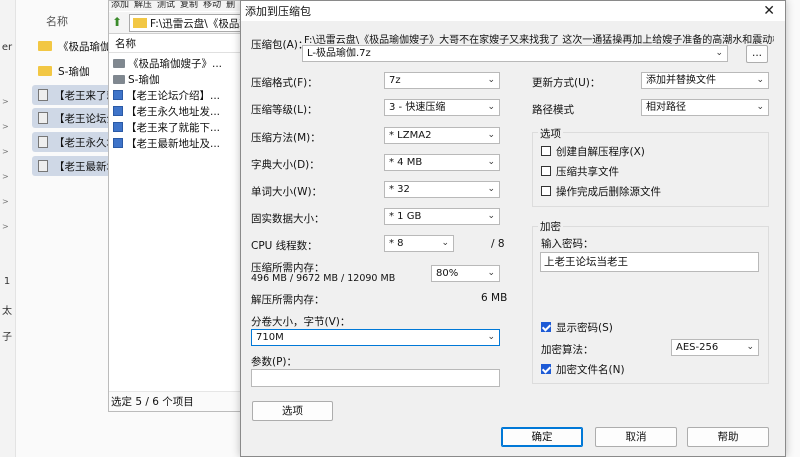 Image resolution: width=800 pixels, height=457 pixels. Describe the element at coordinates (395, 80) in the screenshot. I see `format-value: 7z` at that location.